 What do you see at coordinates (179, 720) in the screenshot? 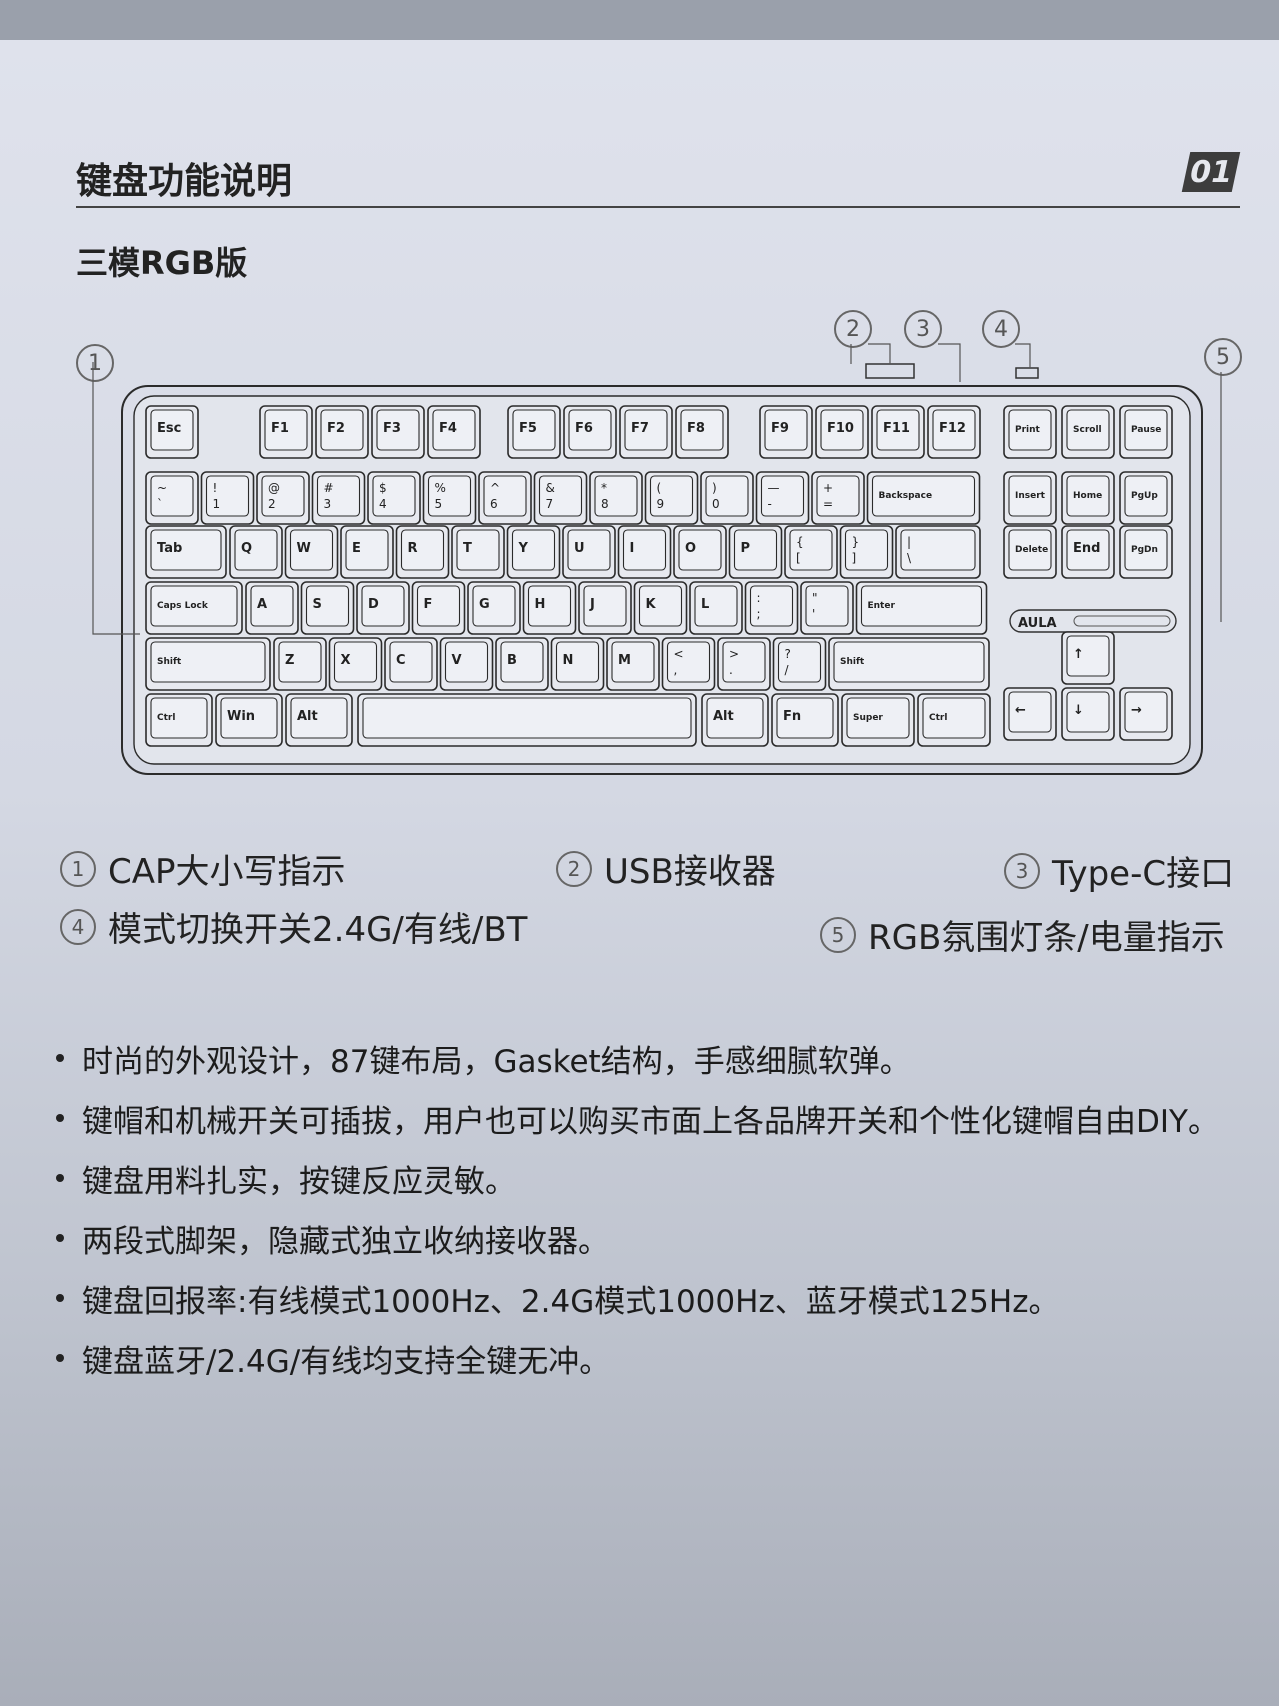
I see `key-left-ctrl: Ctrl` at bounding box center [179, 720].